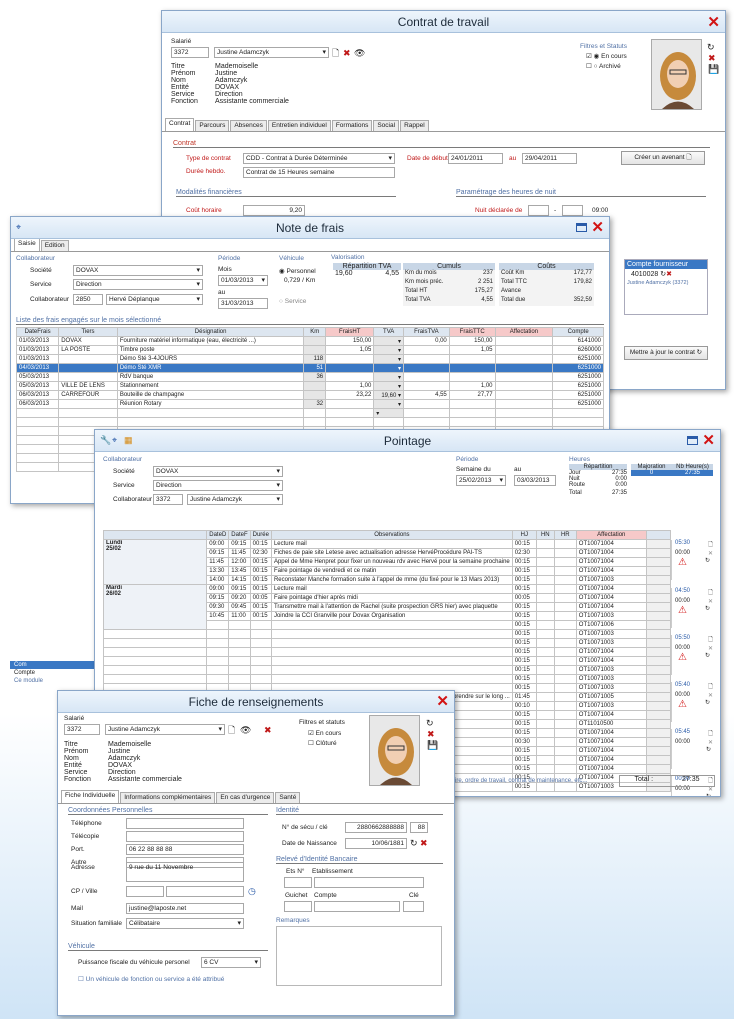 The height and width of the screenshot is (1019, 734). Describe the element at coordinates (387, 661) in the screenshot. I see `table-row: 00:15 OT10071004` at that location.